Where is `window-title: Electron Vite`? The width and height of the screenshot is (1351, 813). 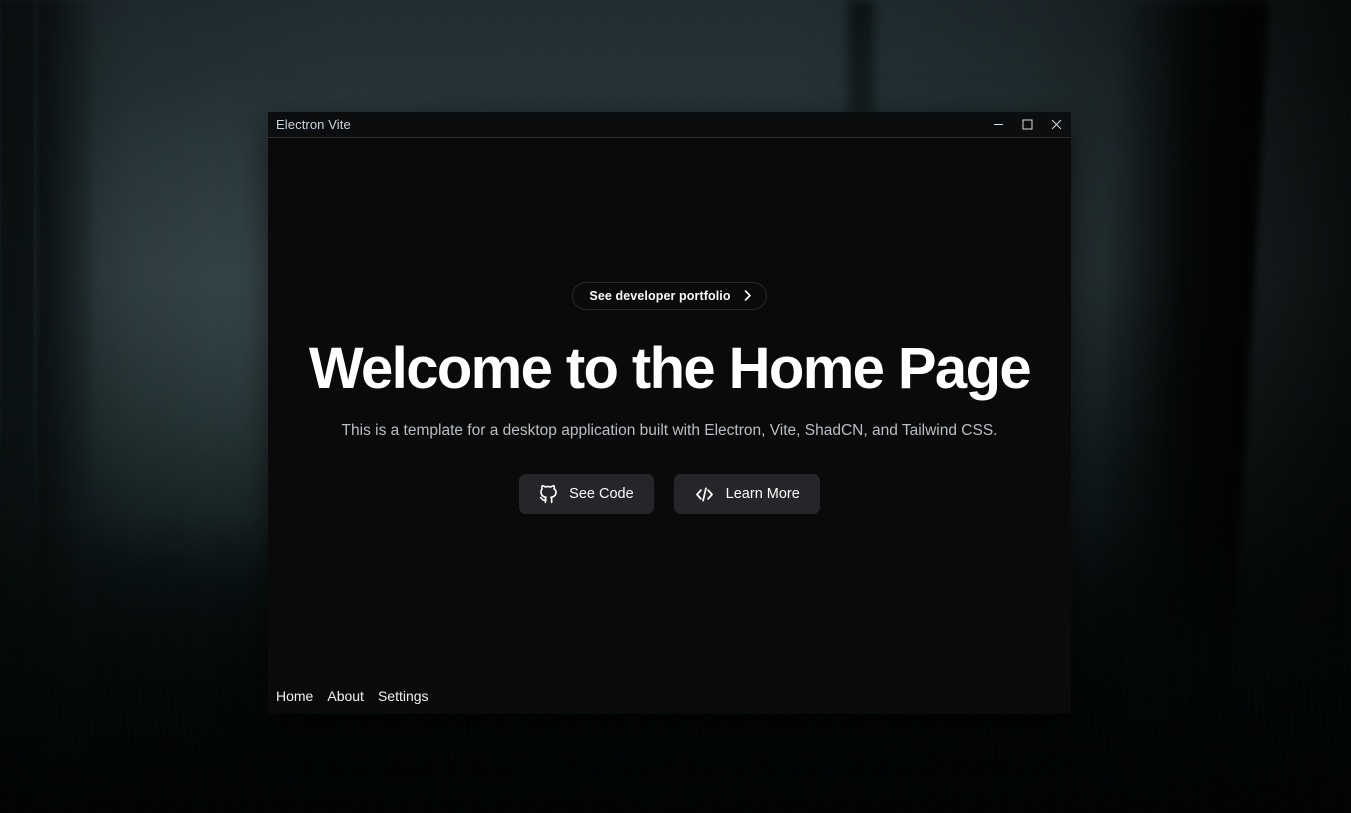 window-title: Electron Vite is located at coordinates (313, 124).